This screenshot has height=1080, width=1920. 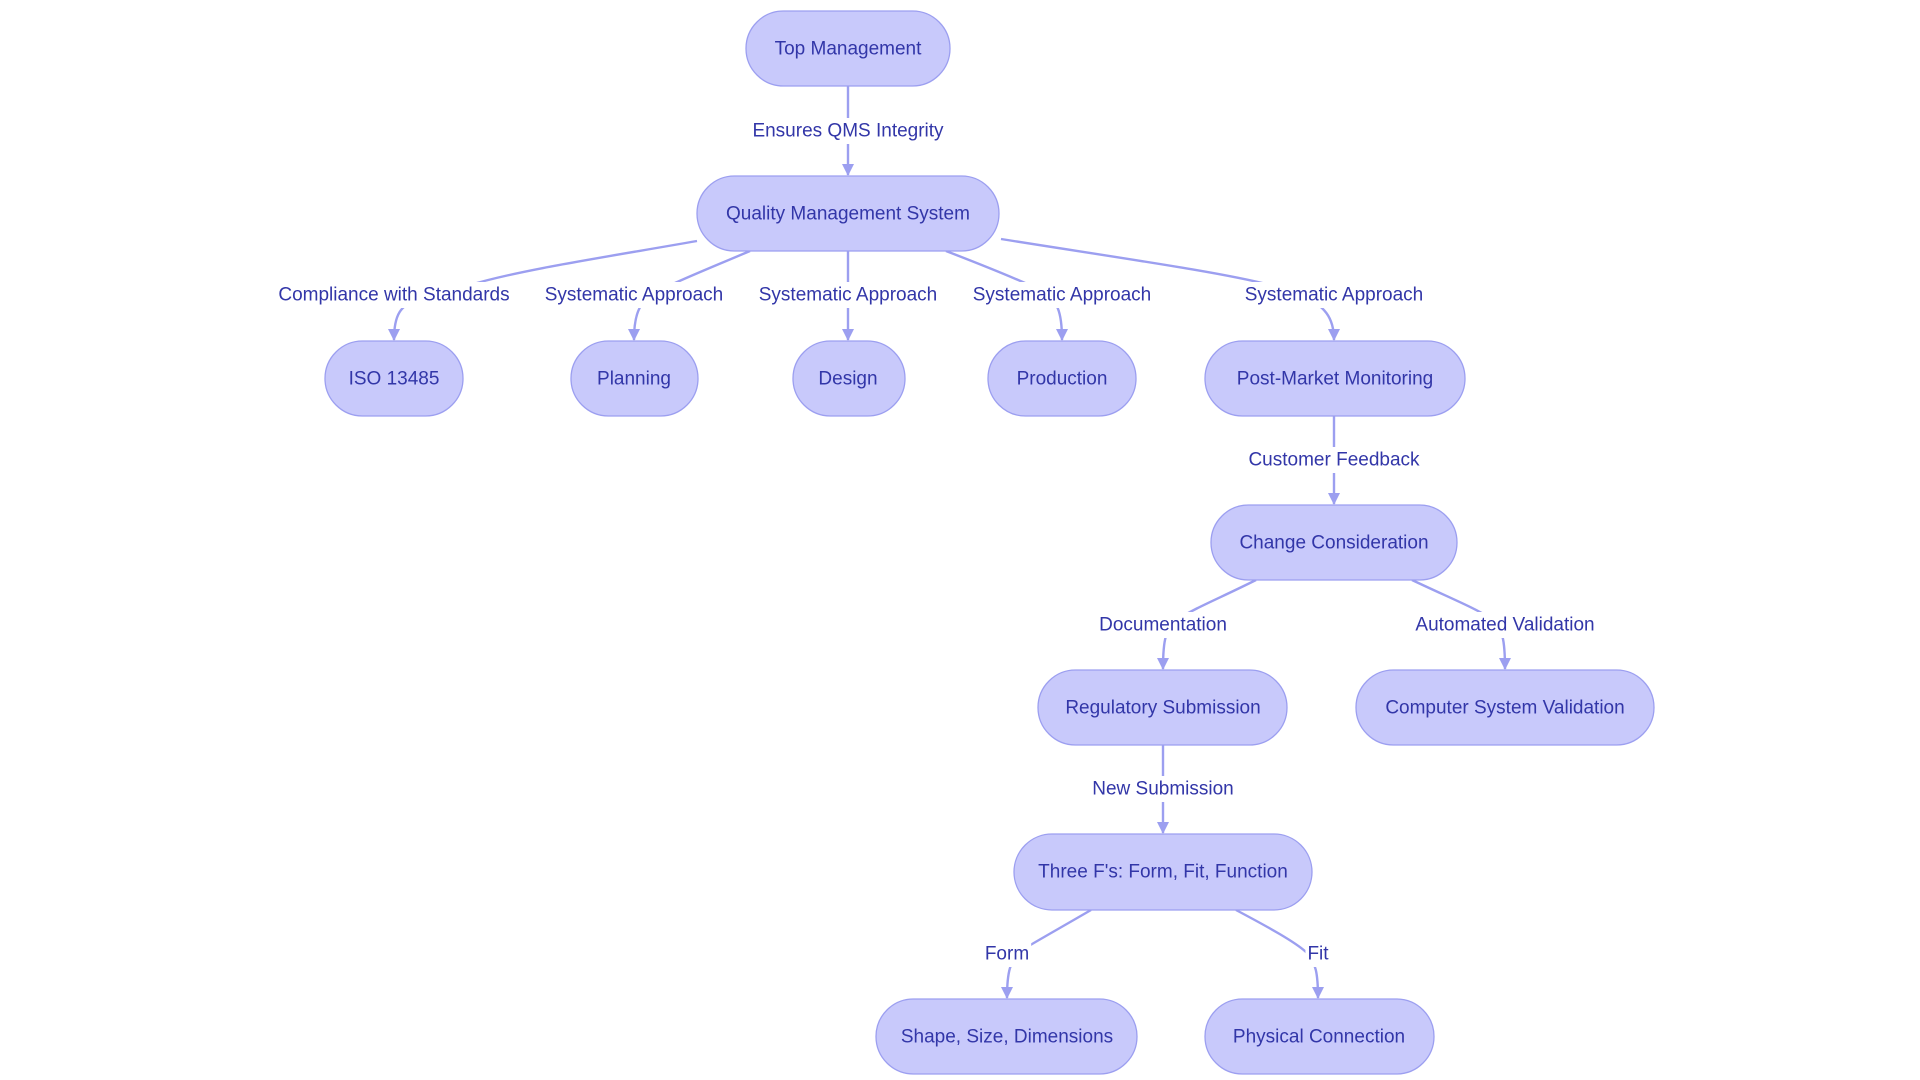 I want to click on edge-threef-to-shape: Form, so click(x=1037, y=953).